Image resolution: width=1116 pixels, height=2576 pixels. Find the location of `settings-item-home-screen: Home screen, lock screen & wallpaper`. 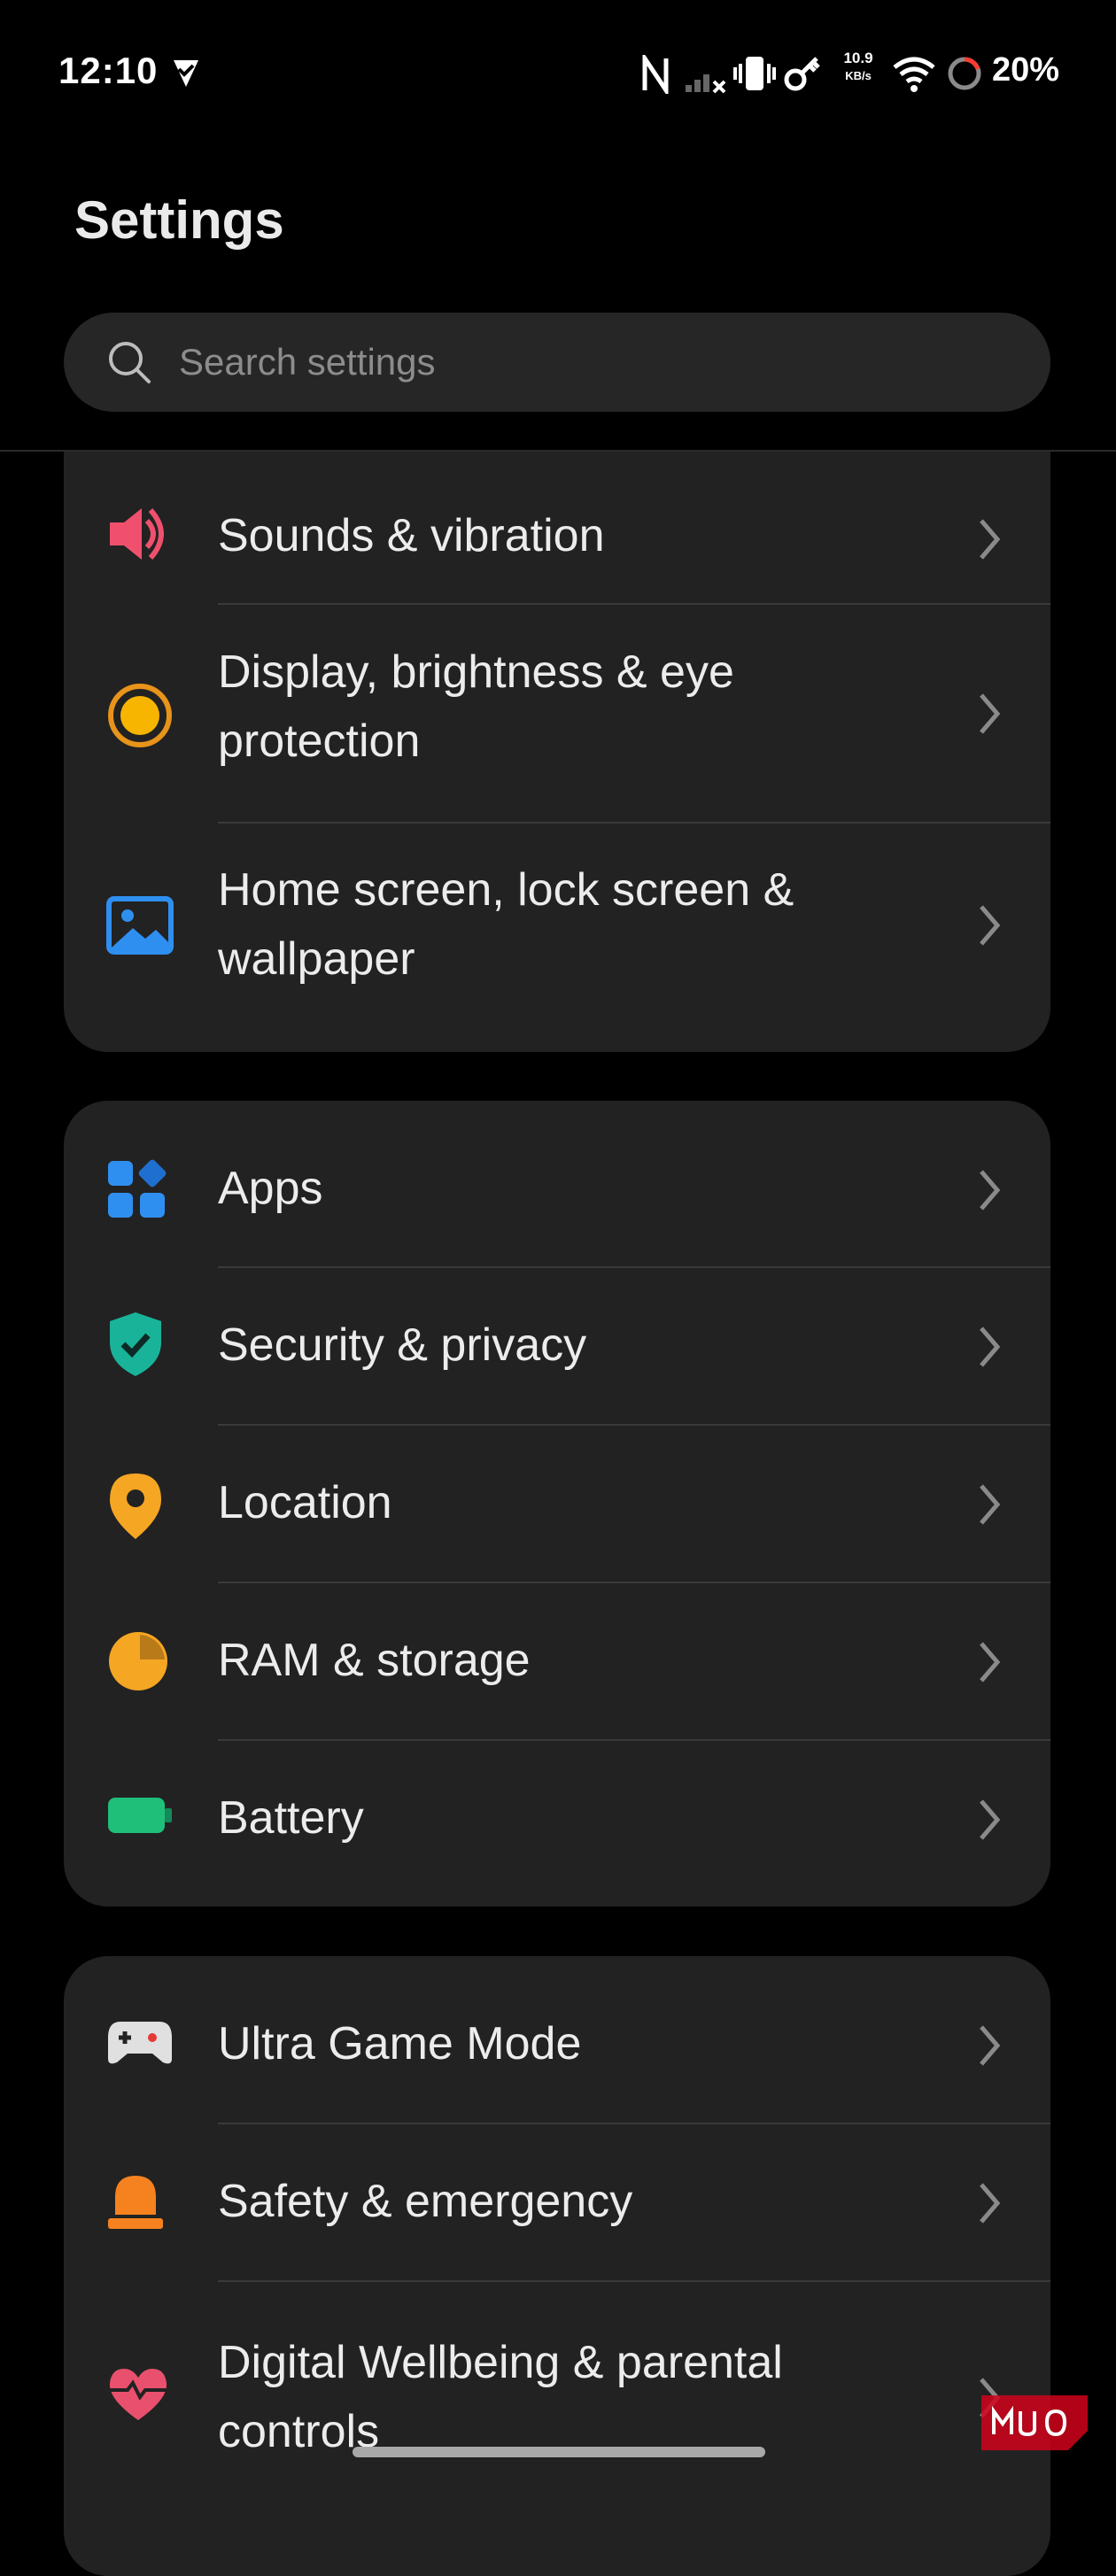

settings-item-home-screen: Home screen, lock screen & wallpaper is located at coordinates (557, 932).